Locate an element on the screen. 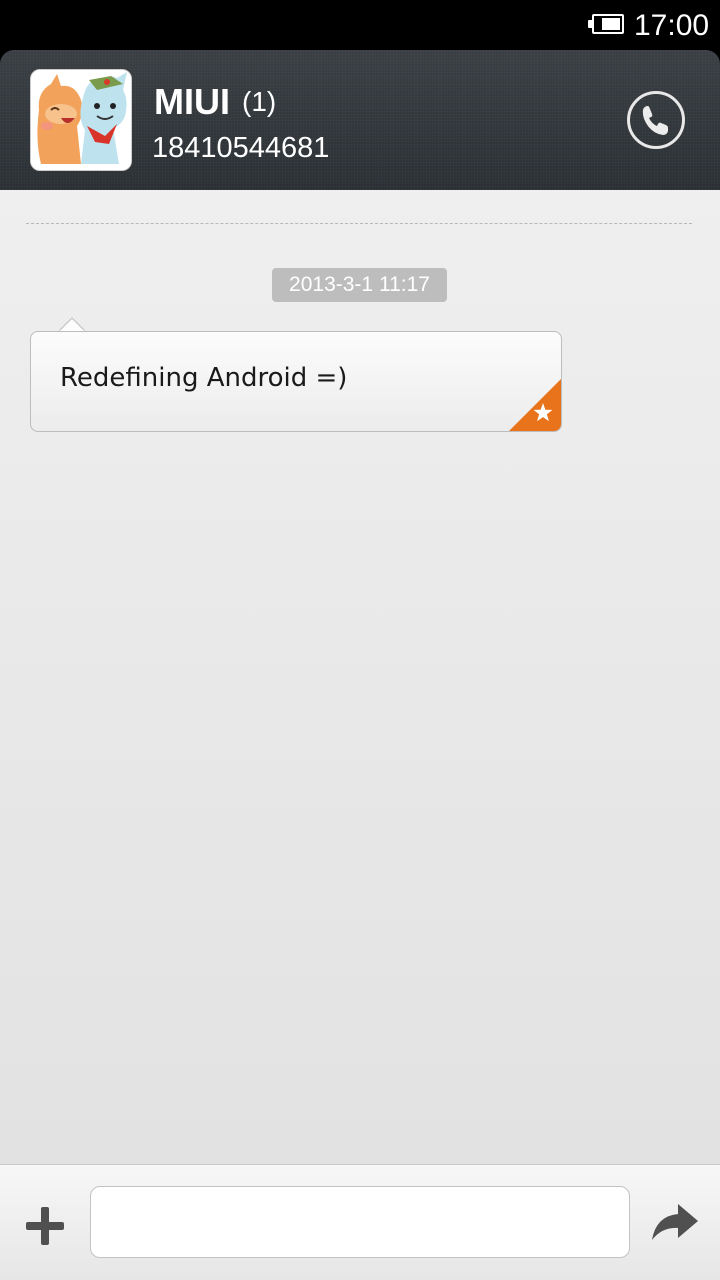 Image resolution: width=720 pixels, height=1280 pixels. phone-icon is located at coordinates (655, 120).